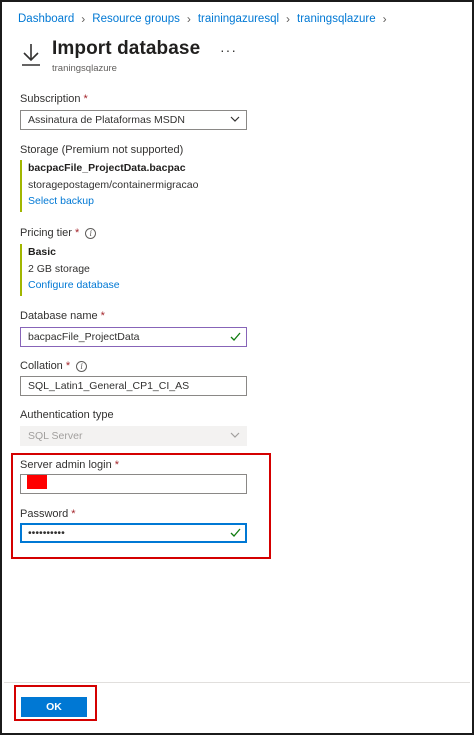 This screenshot has height=735, width=474. I want to click on pricing-tier-label: Pricing tier * i, so click(58, 233).